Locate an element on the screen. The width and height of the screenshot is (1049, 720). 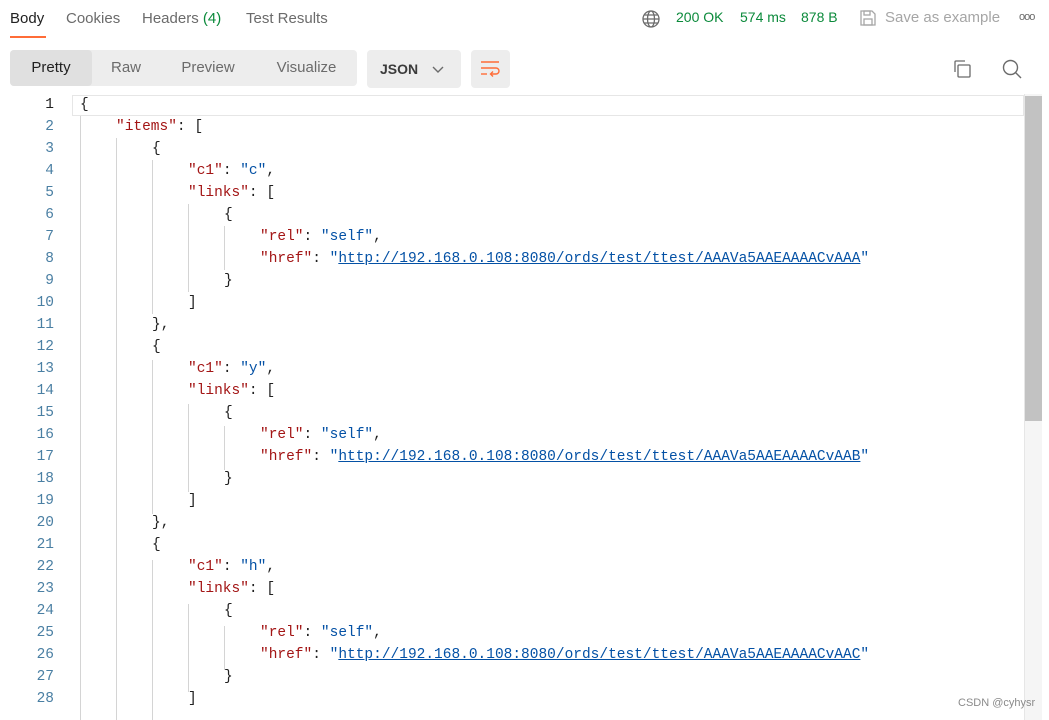
line-number: 4 is located at coordinates (49, 171).